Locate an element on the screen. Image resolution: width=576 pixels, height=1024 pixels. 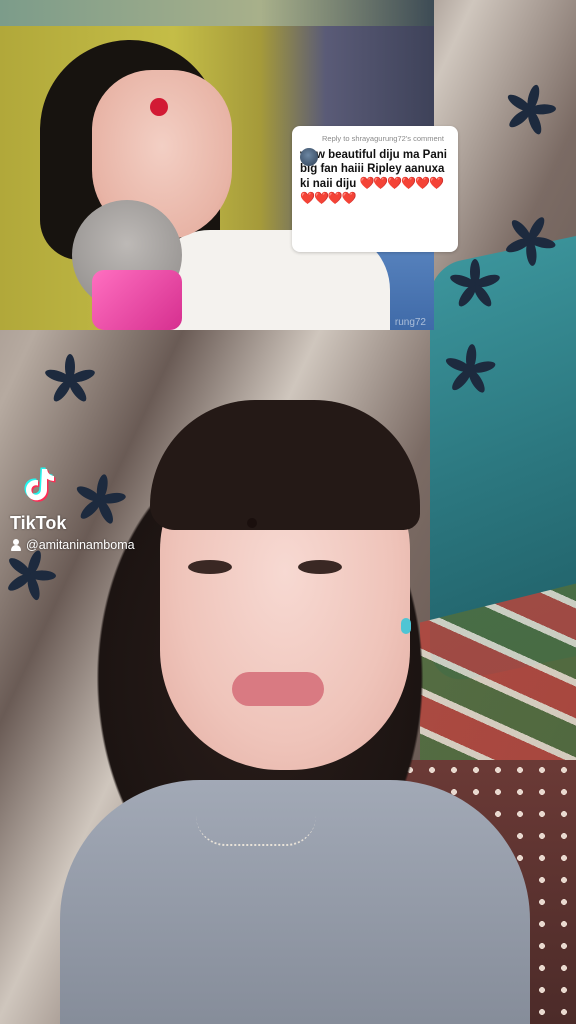
inset-watermark: rung72 is located at coordinates (410, 322).